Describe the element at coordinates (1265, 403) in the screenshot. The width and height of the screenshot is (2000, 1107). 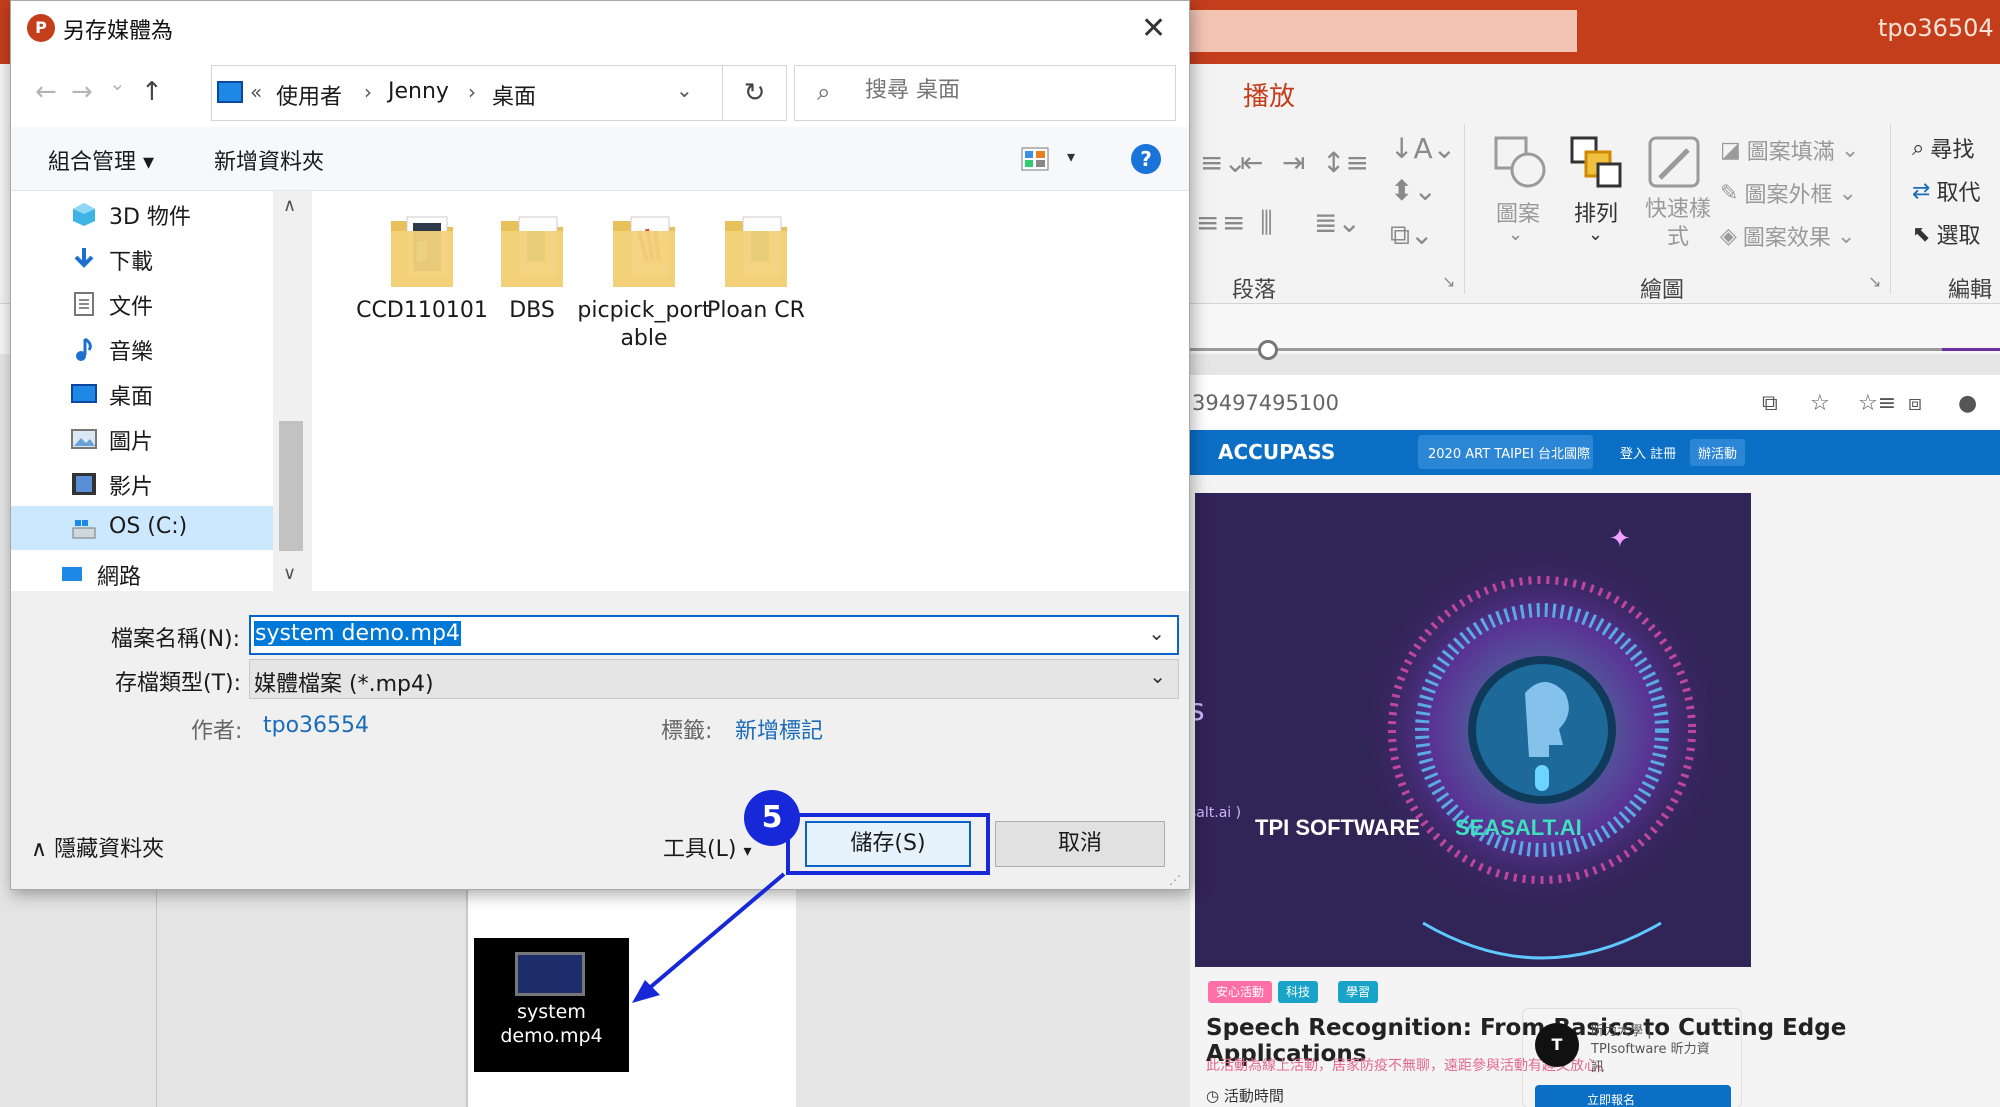
I see `browser-url: 39497495100` at that location.